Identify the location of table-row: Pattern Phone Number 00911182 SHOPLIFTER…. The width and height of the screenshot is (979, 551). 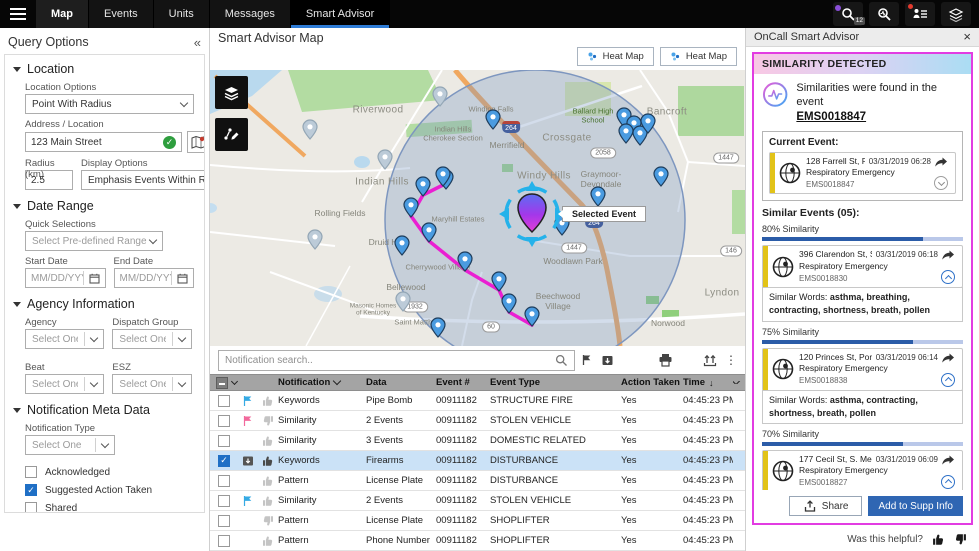
(477, 541).